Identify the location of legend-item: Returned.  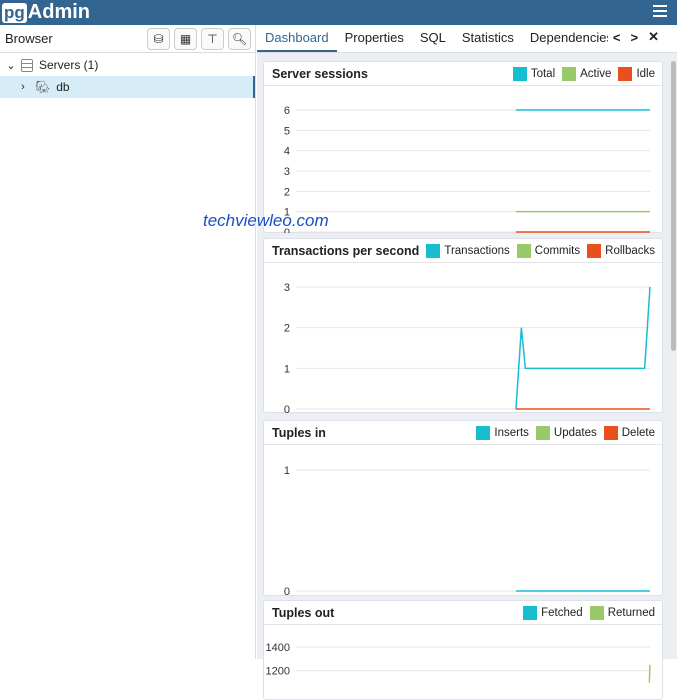
(622, 612).